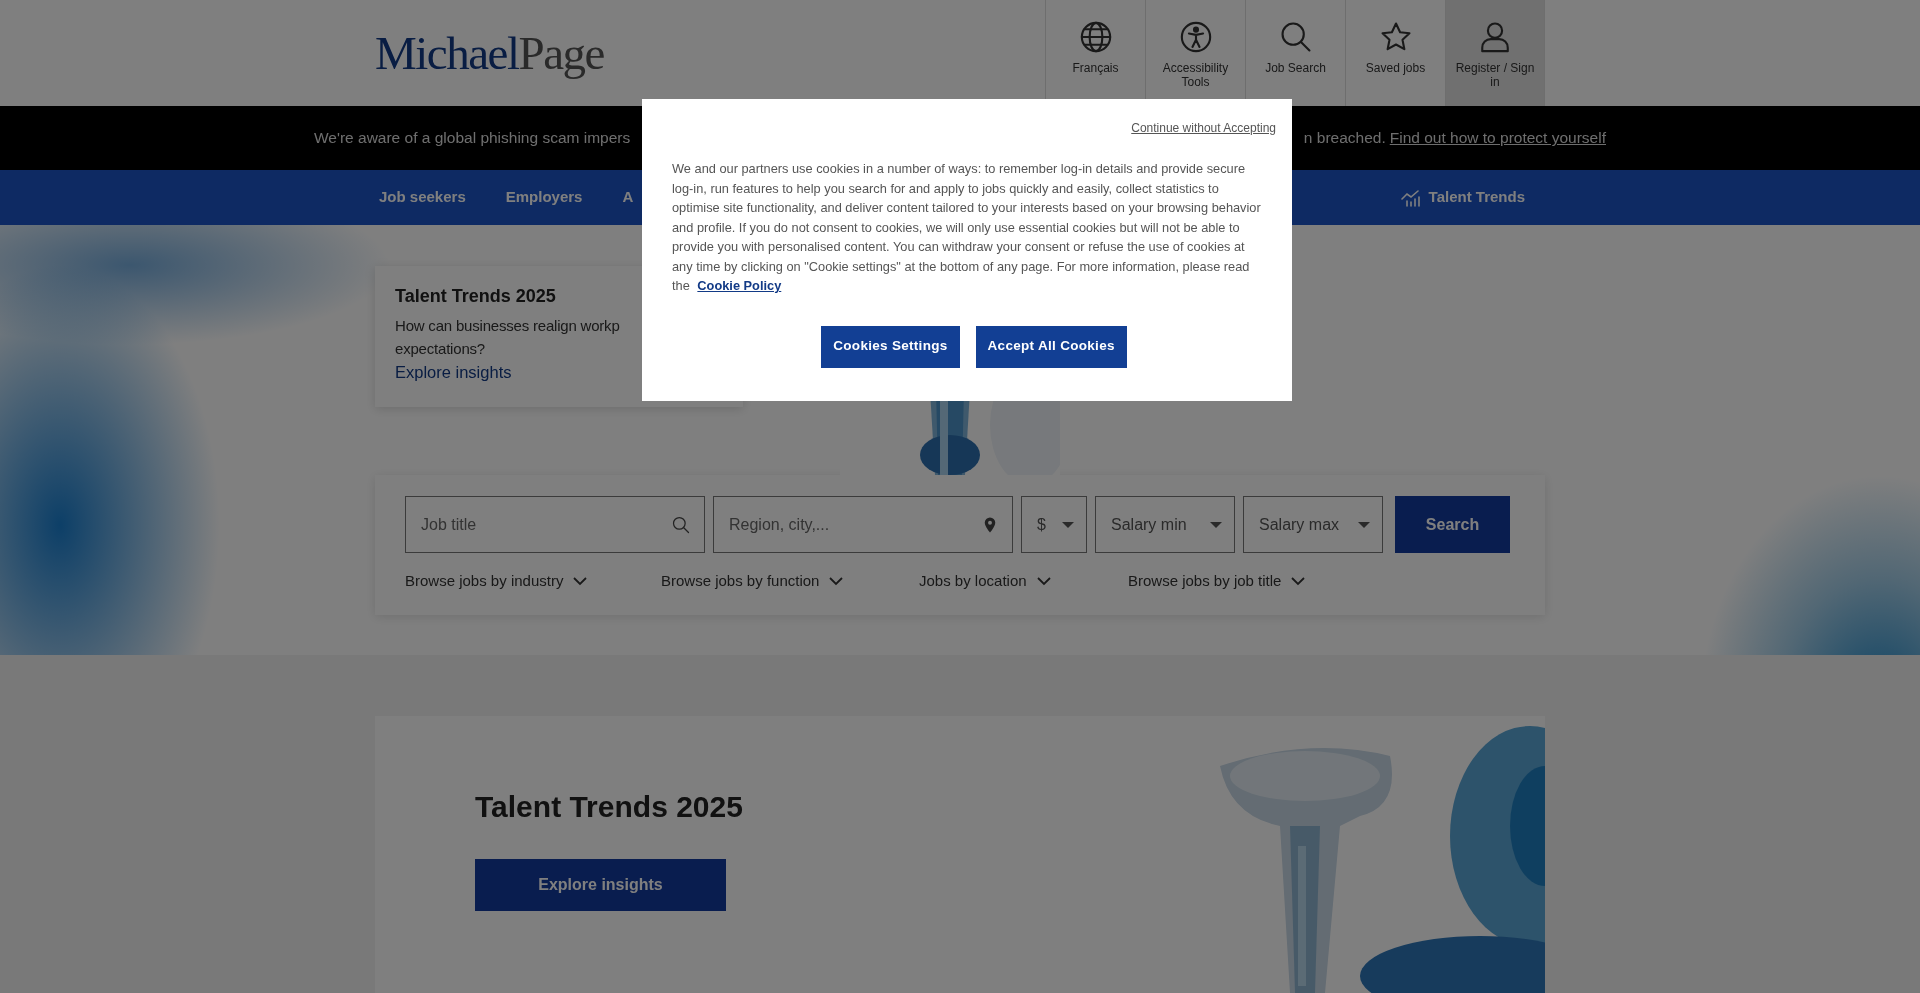  Describe the element at coordinates (739, 285) in the screenshot. I see `cookie-policy-link: Cookie Policy` at that location.